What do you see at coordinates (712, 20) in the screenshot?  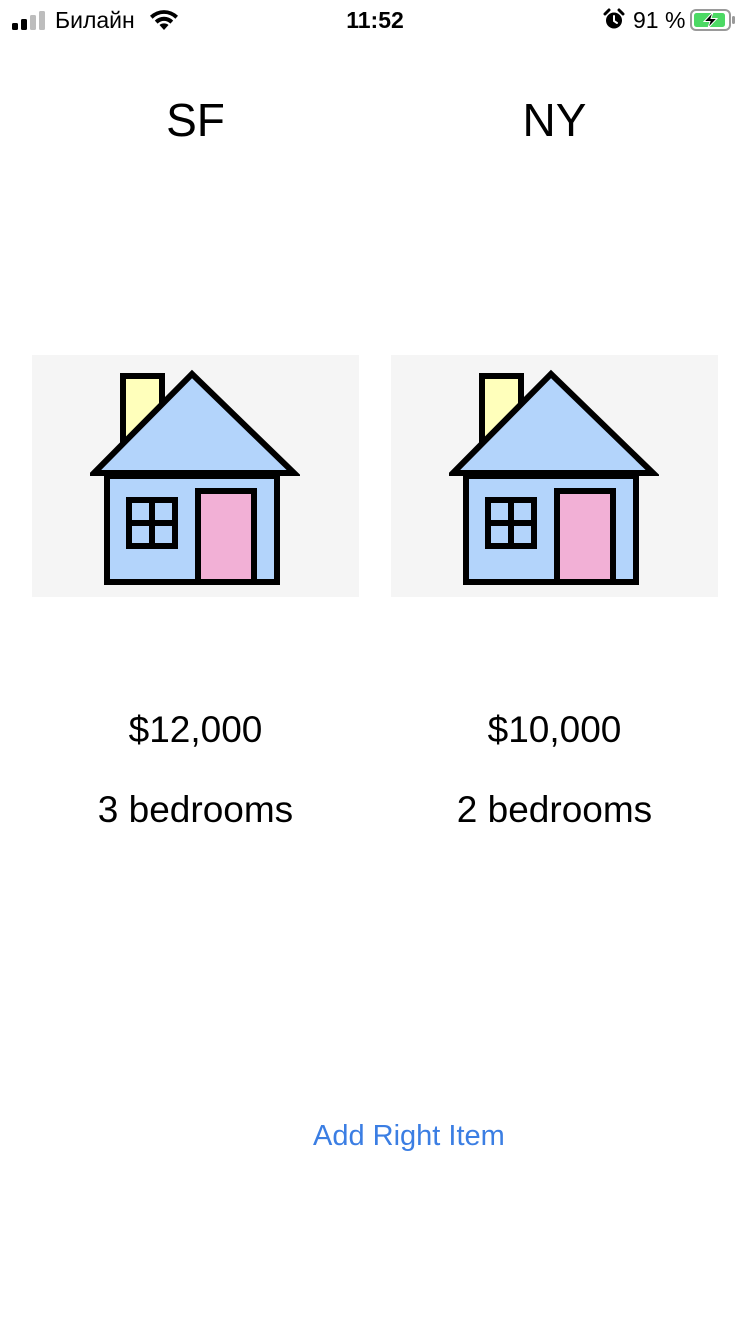 I see `battery-charging-icon` at bounding box center [712, 20].